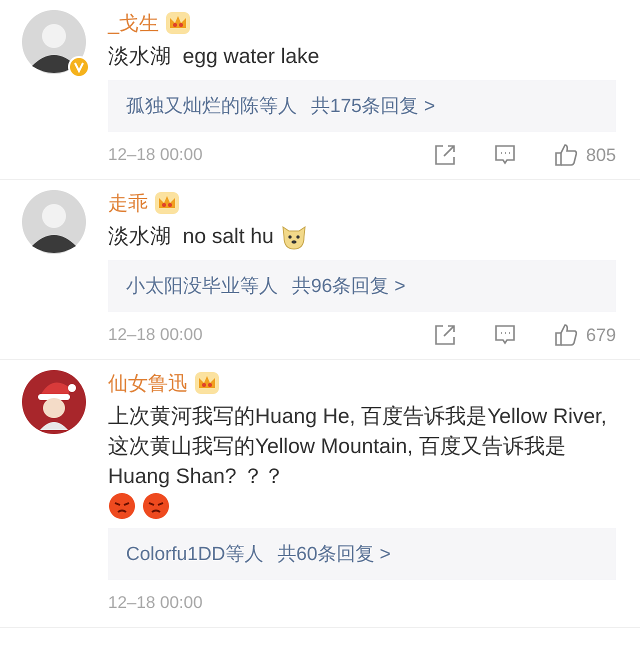 This screenshot has height=650, width=640. I want to click on replies-link: 小太阳没毕业等人 共96条回复 >, so click(362, 286).